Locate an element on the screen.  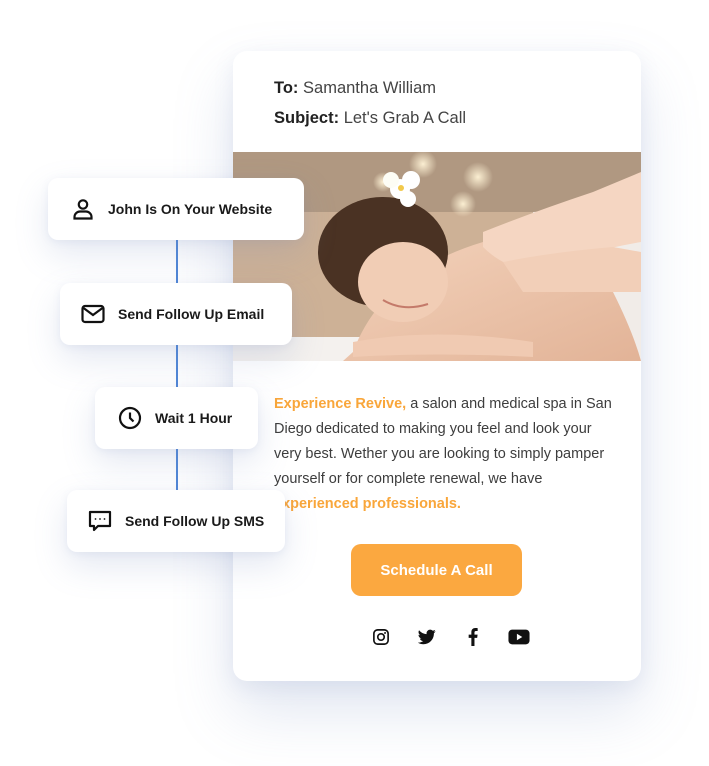
twitter-icon is located at coordinates (427, 637).